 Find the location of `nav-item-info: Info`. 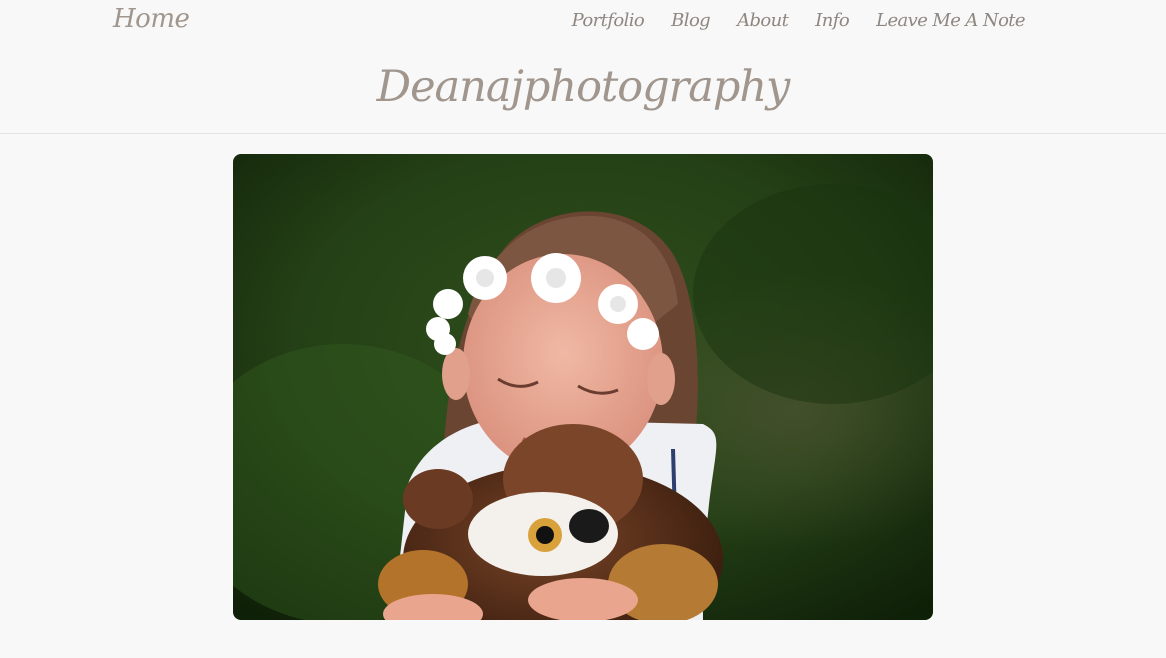

nav-item-info: Info is located at coordinates (832, 20).